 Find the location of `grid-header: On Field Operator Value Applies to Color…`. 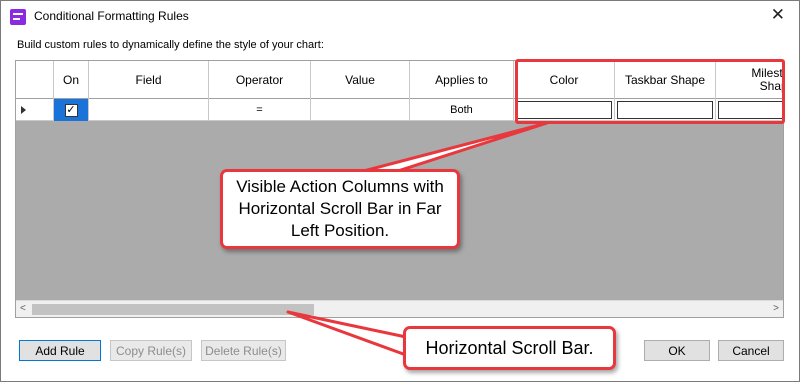

grid-header: On Field Operator Value Applies to Color… is located at coordinates (399, 80).